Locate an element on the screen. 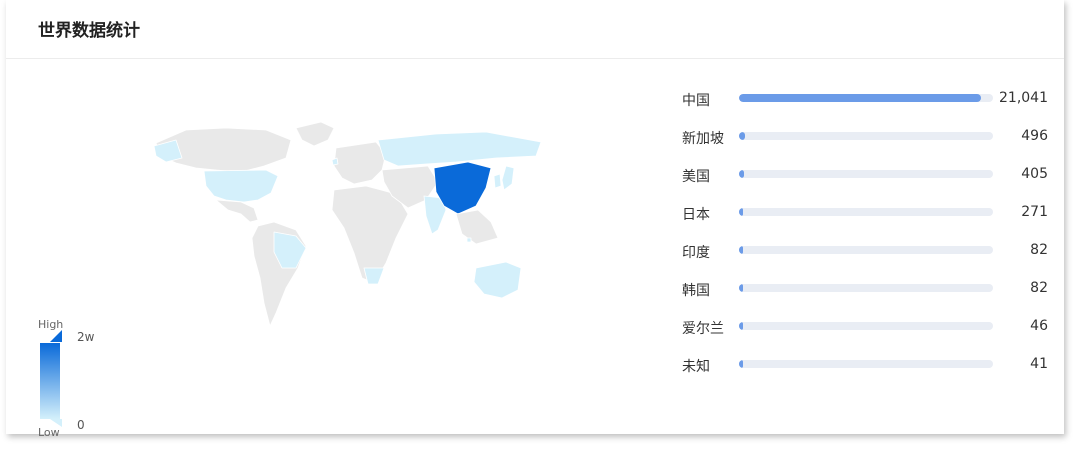  ranking-row: 新加坡 496 is located at coordinates (865, 145).